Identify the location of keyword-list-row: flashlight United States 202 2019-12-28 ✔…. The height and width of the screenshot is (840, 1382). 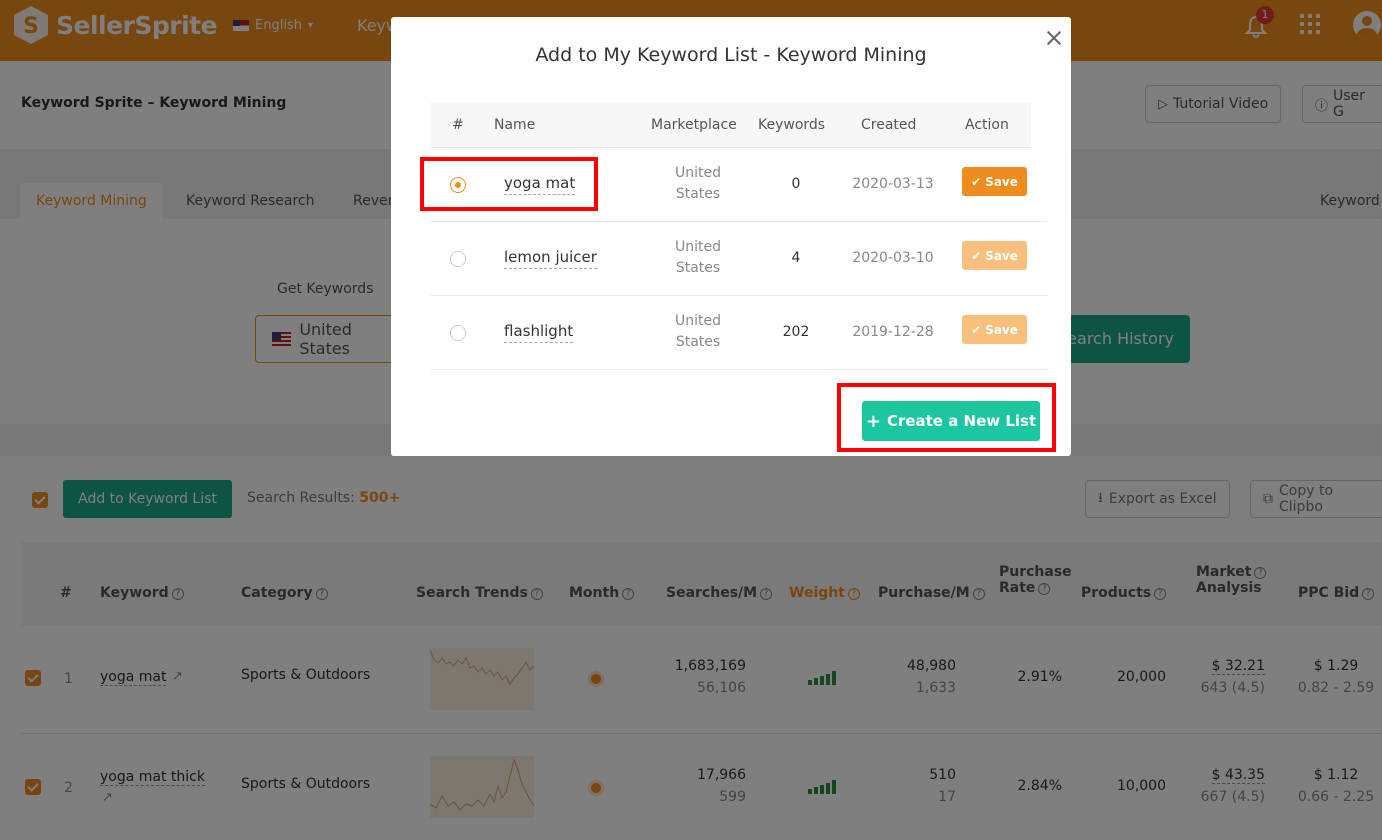
(739, 333).